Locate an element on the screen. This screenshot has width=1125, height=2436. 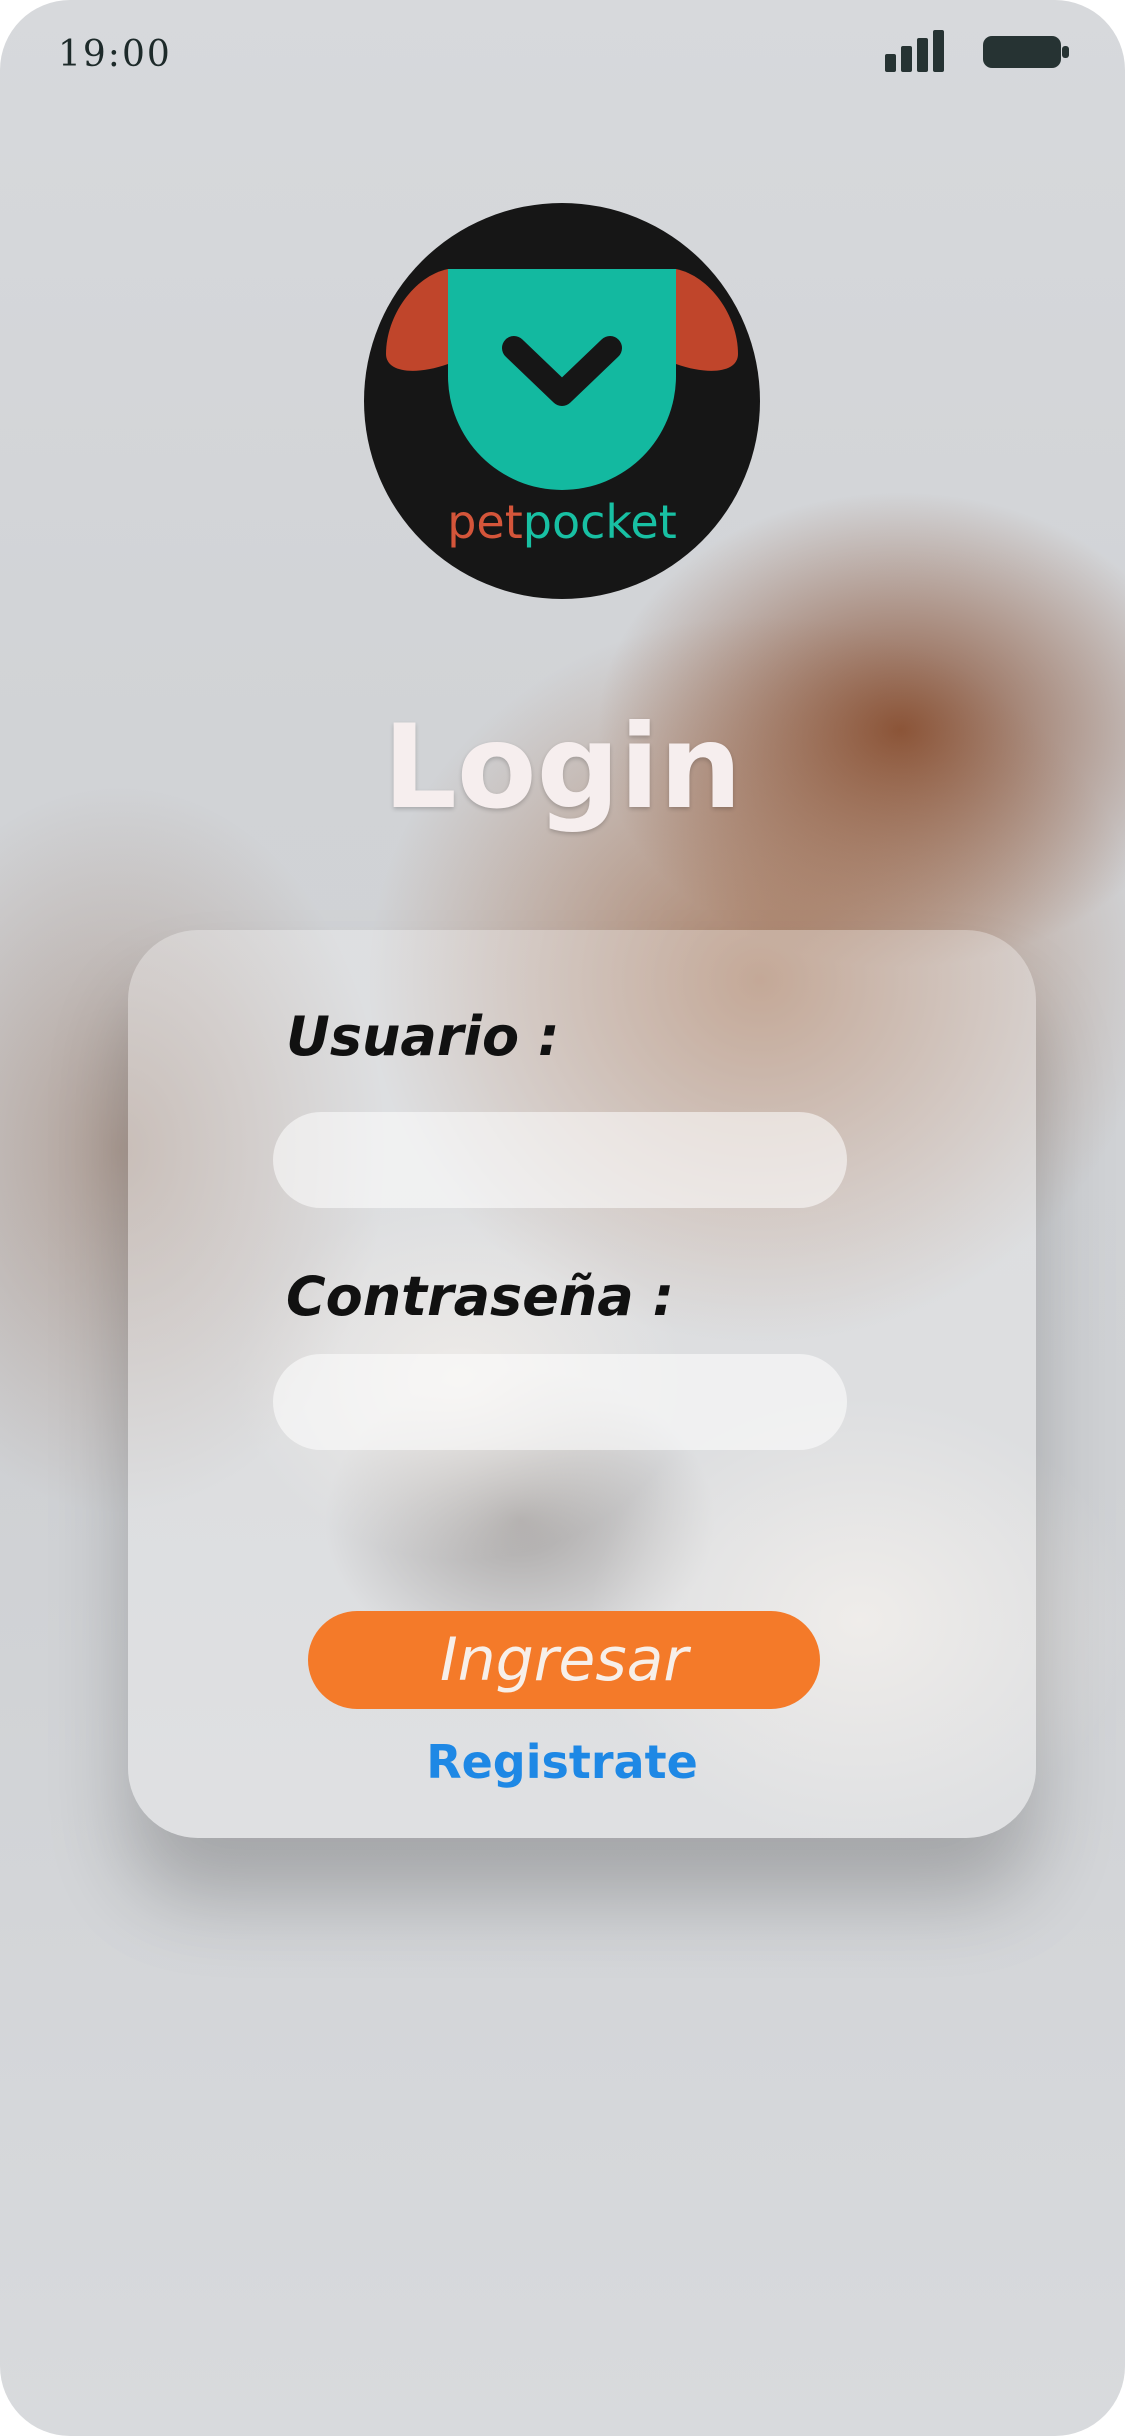
signal-bars-icon is located at coordinates (914, 51).